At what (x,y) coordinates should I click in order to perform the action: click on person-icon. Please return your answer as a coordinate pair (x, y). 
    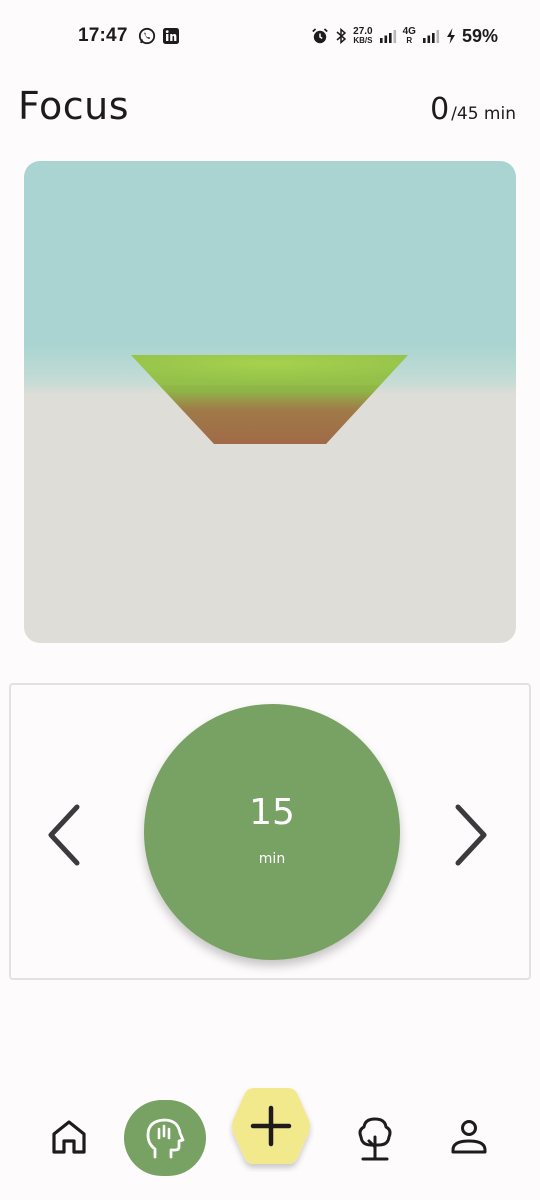
    Looking at the image, I should click on (469, 1137).